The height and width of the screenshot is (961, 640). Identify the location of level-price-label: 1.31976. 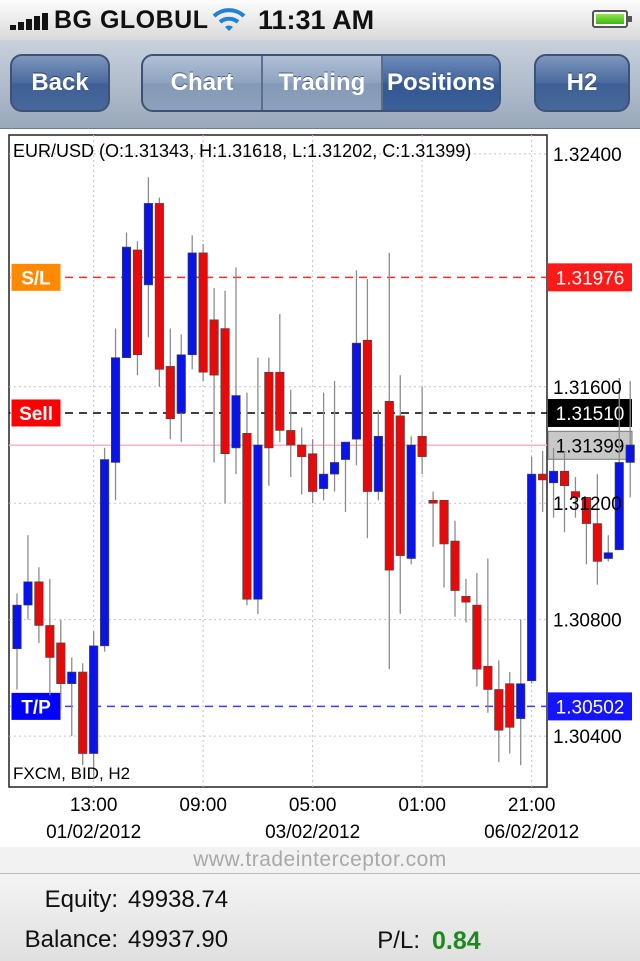
(590, 278).